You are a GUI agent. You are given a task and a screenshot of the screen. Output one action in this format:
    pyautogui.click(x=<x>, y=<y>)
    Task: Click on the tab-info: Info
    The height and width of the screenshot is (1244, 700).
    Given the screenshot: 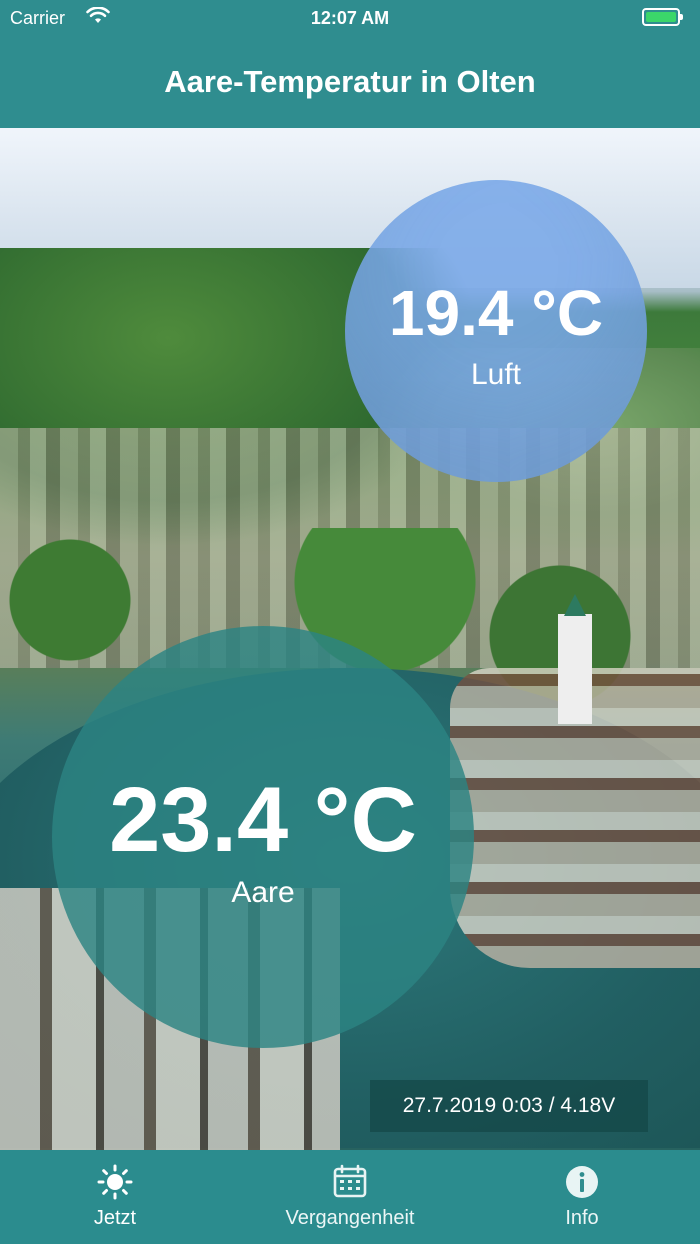 What is the action you would take?
    pyautogui.click(x=582, y=1197)
    